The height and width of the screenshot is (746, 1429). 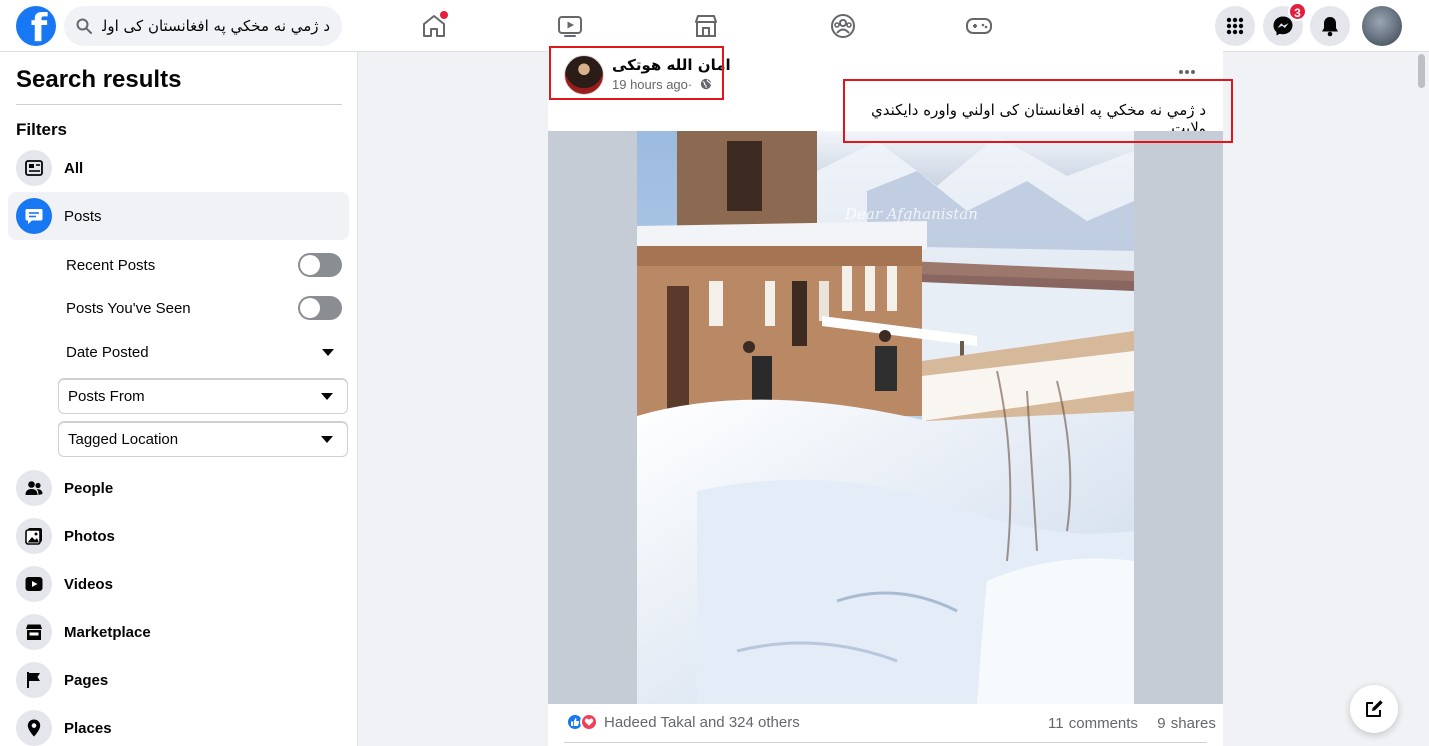 What do you see at coordinates (83, 216) in the screenshot?
I see `sidebar-item-label: Posts` at bounding box center [83, 216].